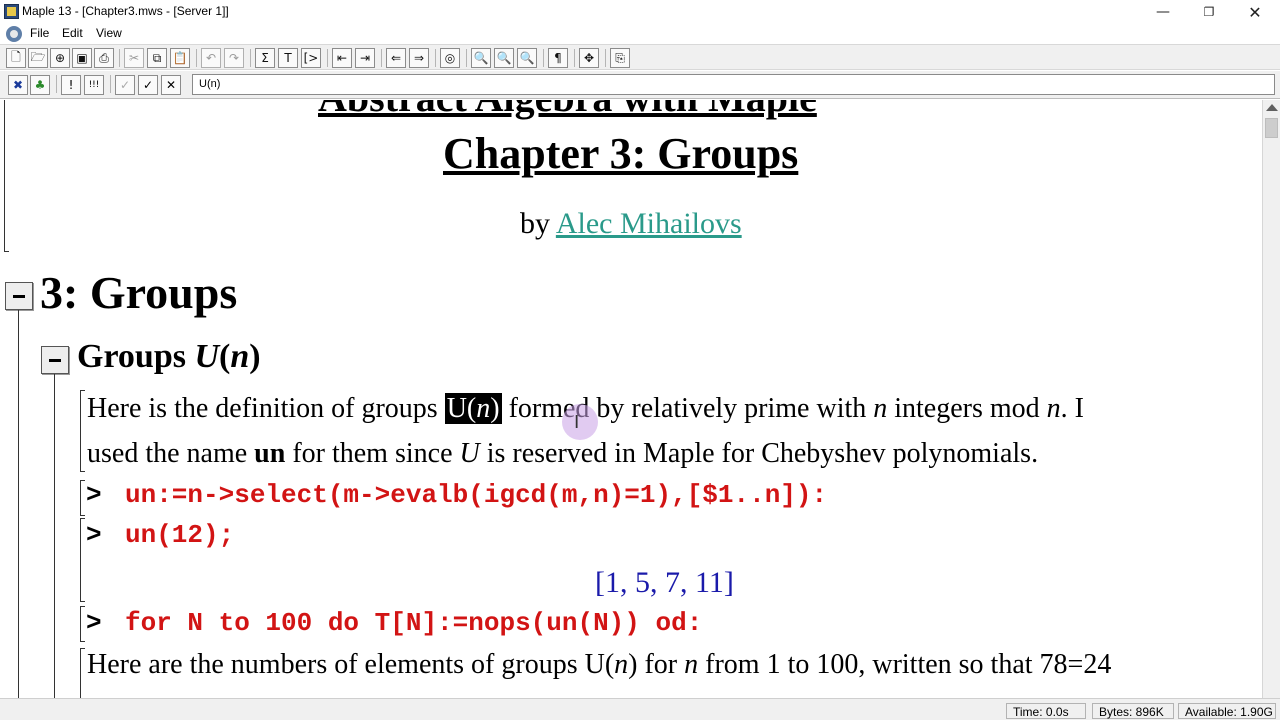  What do you see at coordinates (225, 356) in the screenshot?
I see `subsection-title-paren: (` at bounding box center [225, 356].